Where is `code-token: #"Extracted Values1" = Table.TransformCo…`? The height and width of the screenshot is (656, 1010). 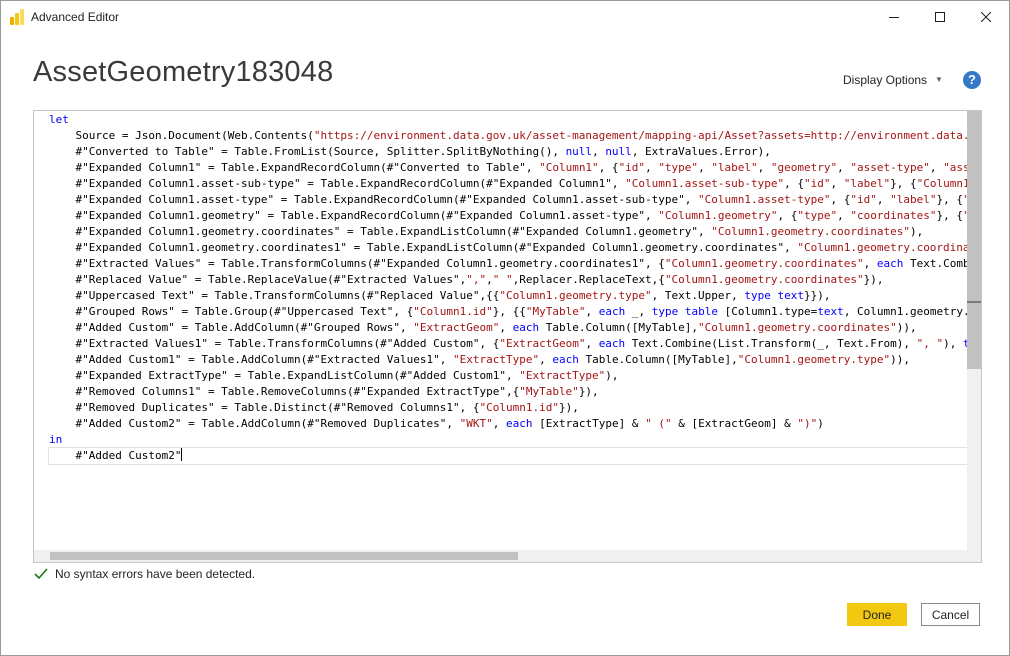
code-token: #"Extracted Values1" = Table.TransformCo… is located at coordinates (274, 343).